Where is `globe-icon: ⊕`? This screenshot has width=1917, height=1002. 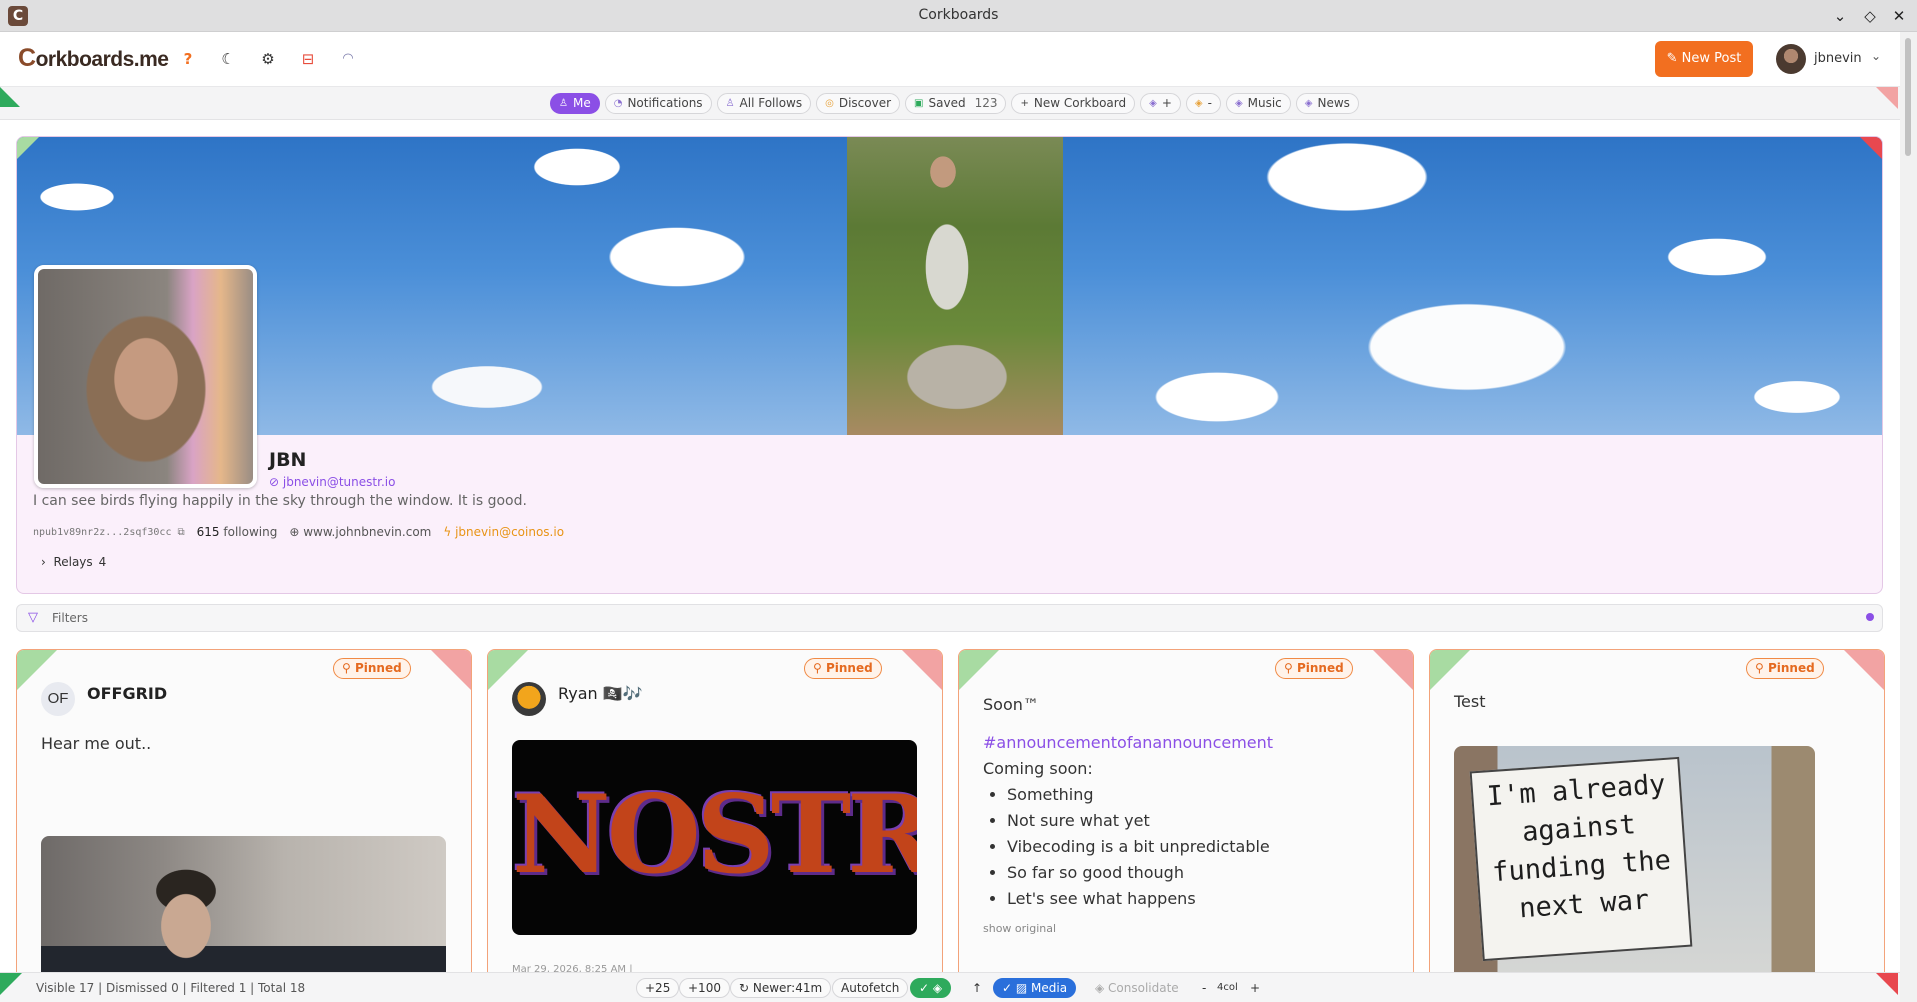
globe-icon: ⊕ is located at coordinates (296, 532).